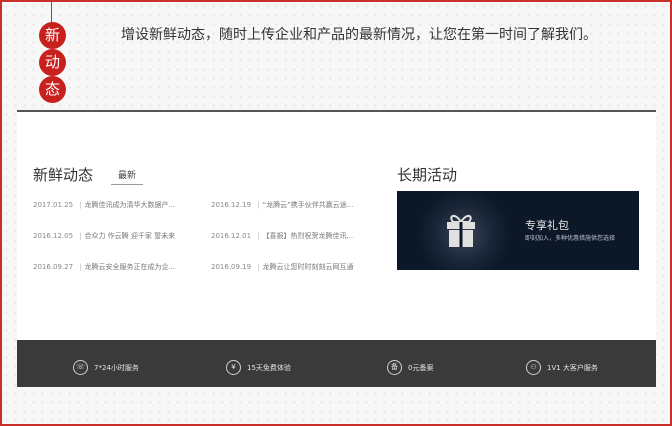 Image resolution: width=672 pixels, height=426 pixels. Describe the element at coordinates (359, 35) in the screenshot. I see `intro-text: 增设新鲜动态，随时上传企业和产品的最新情况，让您在第一时间了解我们。` at that location.